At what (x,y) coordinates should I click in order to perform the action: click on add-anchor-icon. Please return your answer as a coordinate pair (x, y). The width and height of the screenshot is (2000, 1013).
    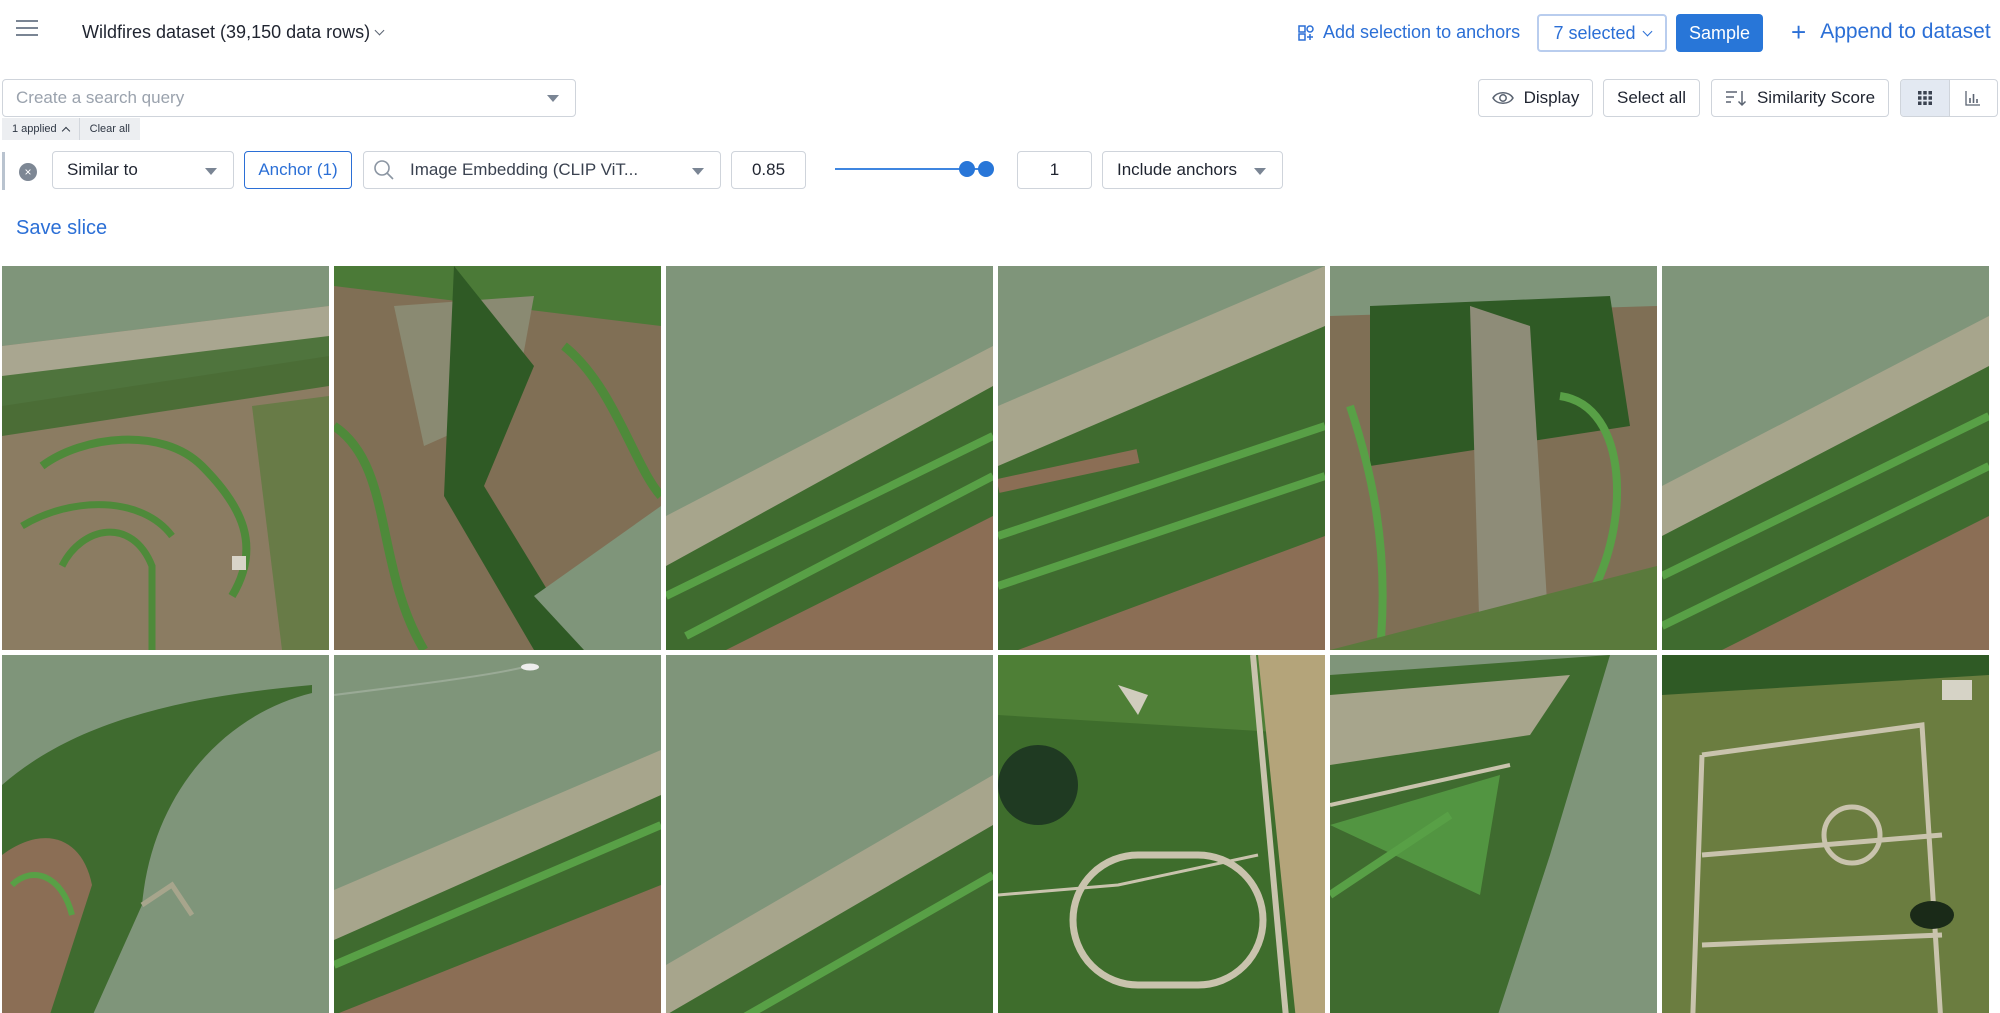
    Looking at the image, I should click on (1306, 32).